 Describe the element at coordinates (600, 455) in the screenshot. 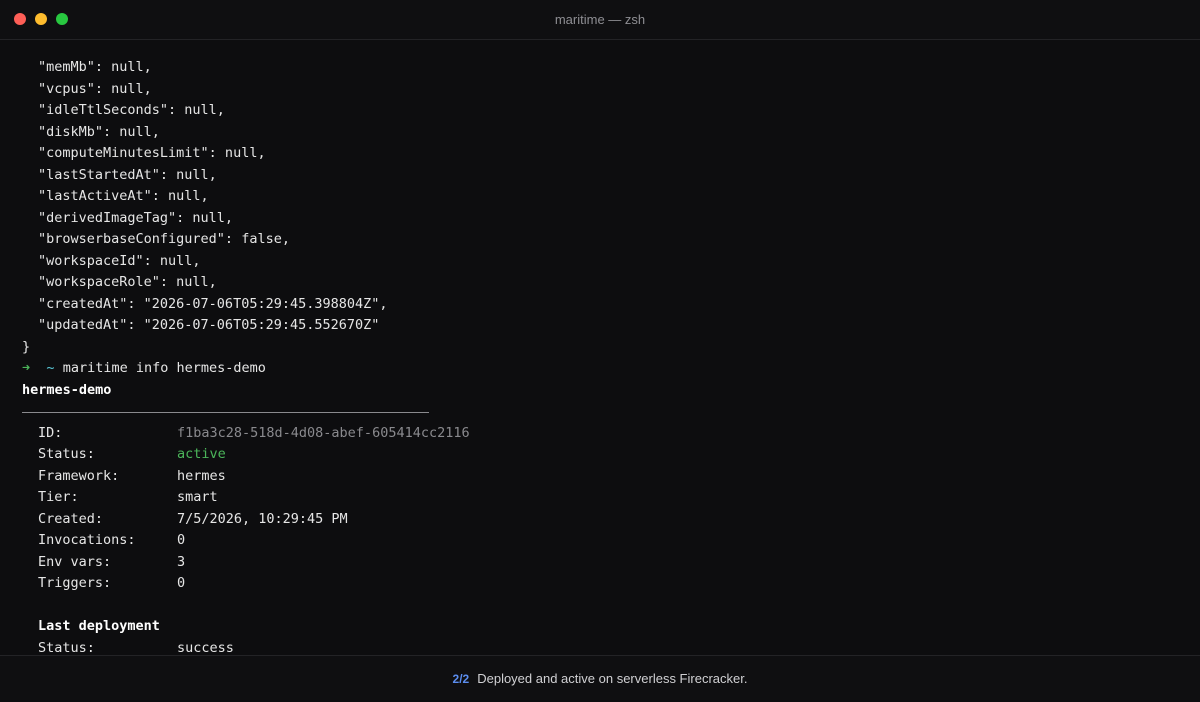

I see `info-row-status: Status: active` at that location.